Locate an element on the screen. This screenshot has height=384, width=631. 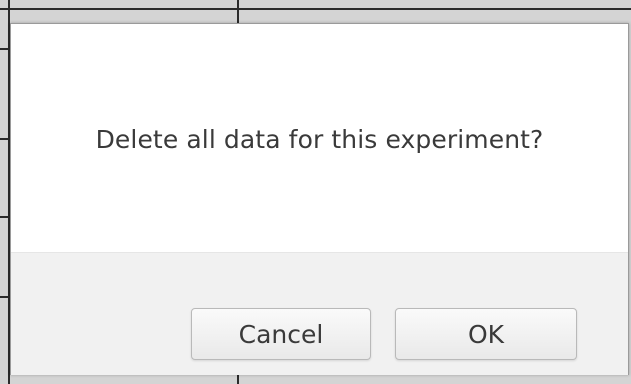
grid-line is located at coordinates (315, 9).